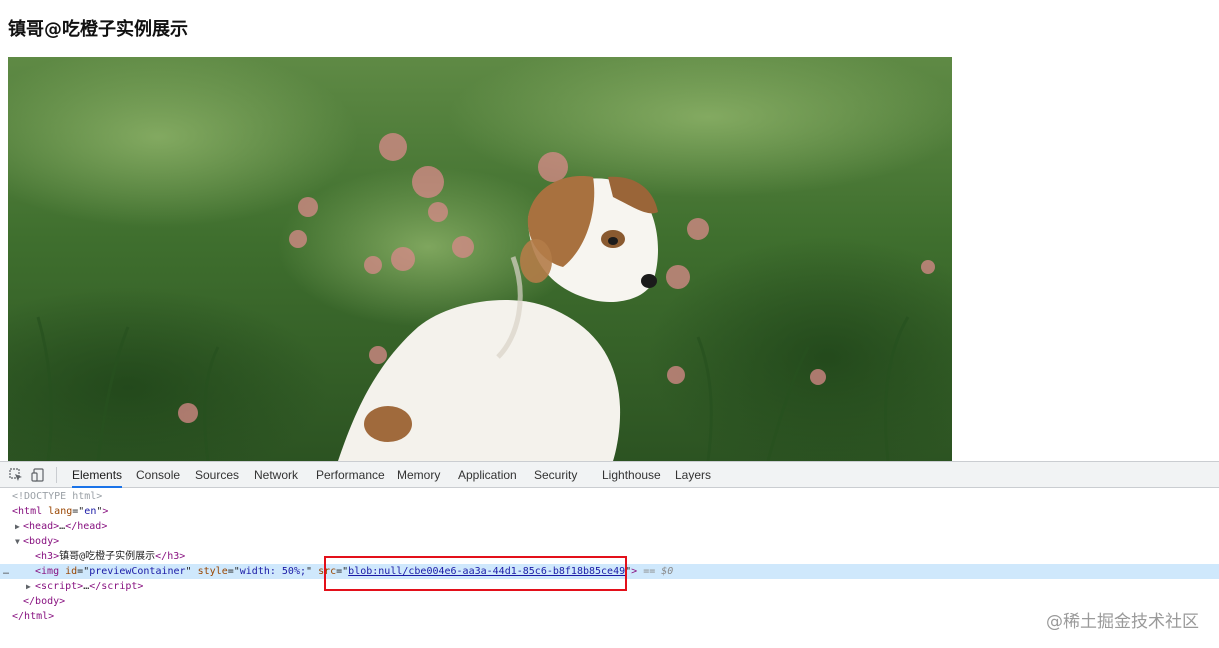  I want to click on tab-performance: Performance, so click(350, 475).